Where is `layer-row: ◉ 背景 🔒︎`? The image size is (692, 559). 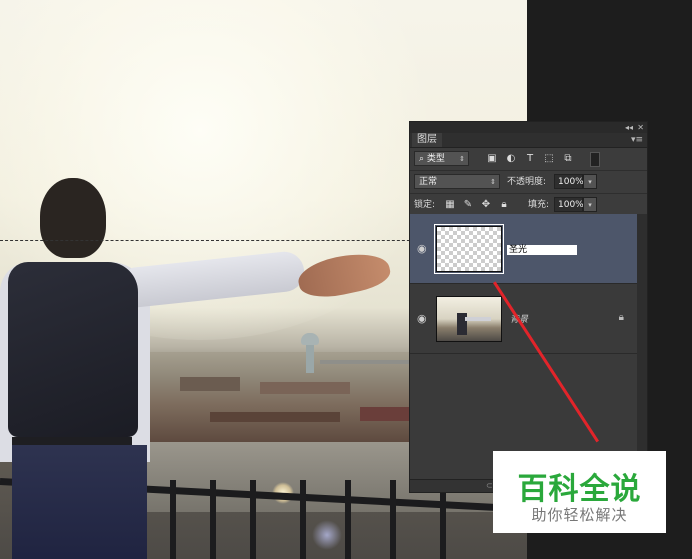 layer-row: ◉ 背景 🔒︎ is located at coordinates (524, 319).